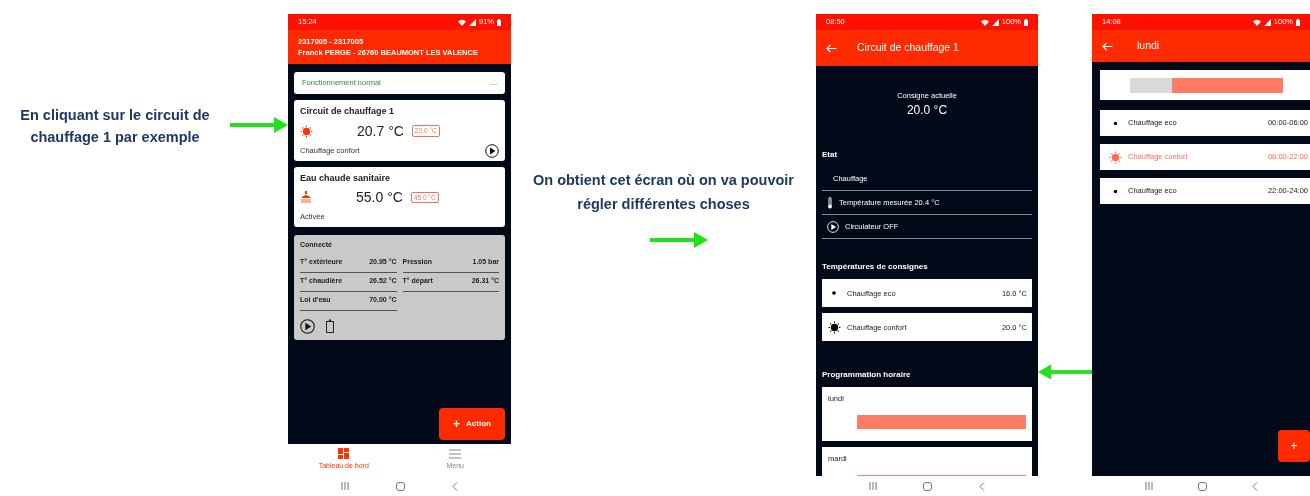 The image size is (1310, 496). I want to click on add-button: +, so click(1294, 446).